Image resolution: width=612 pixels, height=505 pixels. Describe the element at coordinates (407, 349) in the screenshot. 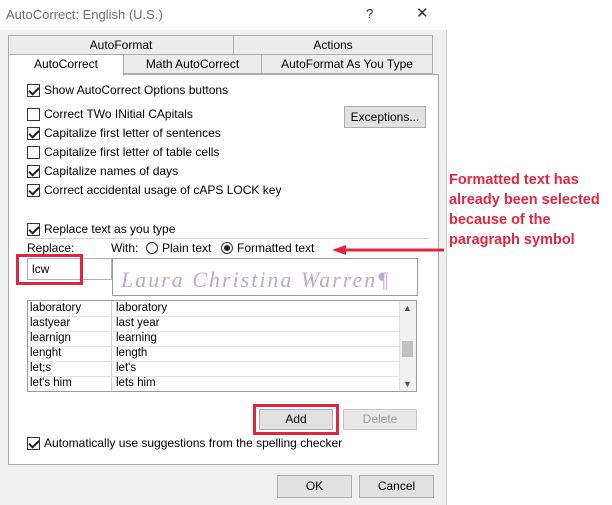

I see `scrollbar-thumb` at that location.